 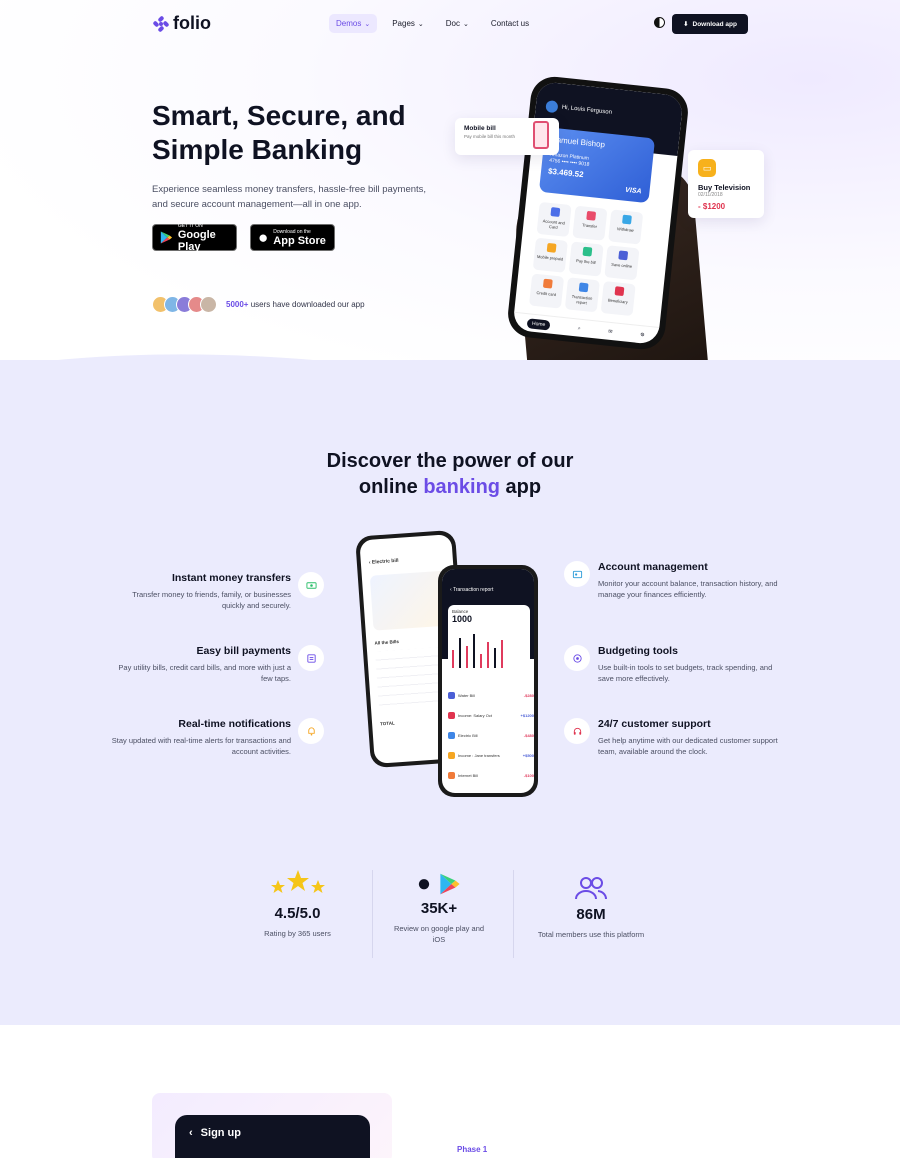 I want to click on feature-title: Budgeting tools, so click(x=638, y=651).